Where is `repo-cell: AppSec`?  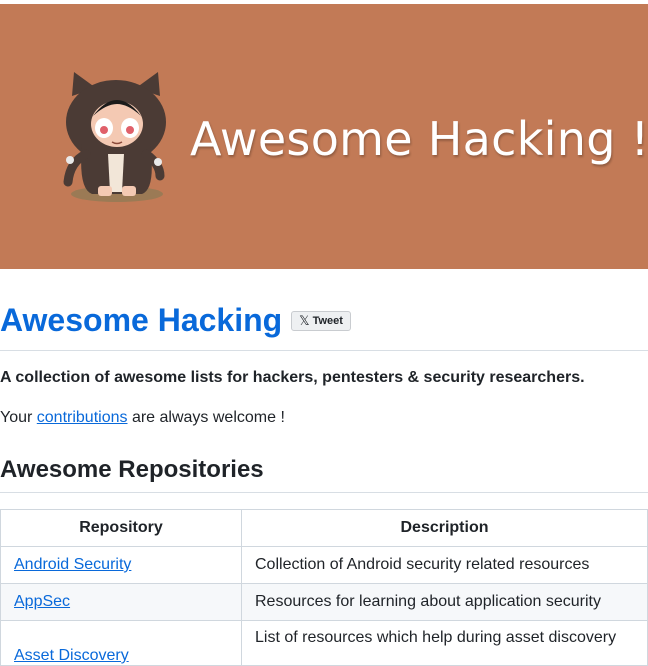 repo-cell: AppSec is located at coordinates (121, 602).